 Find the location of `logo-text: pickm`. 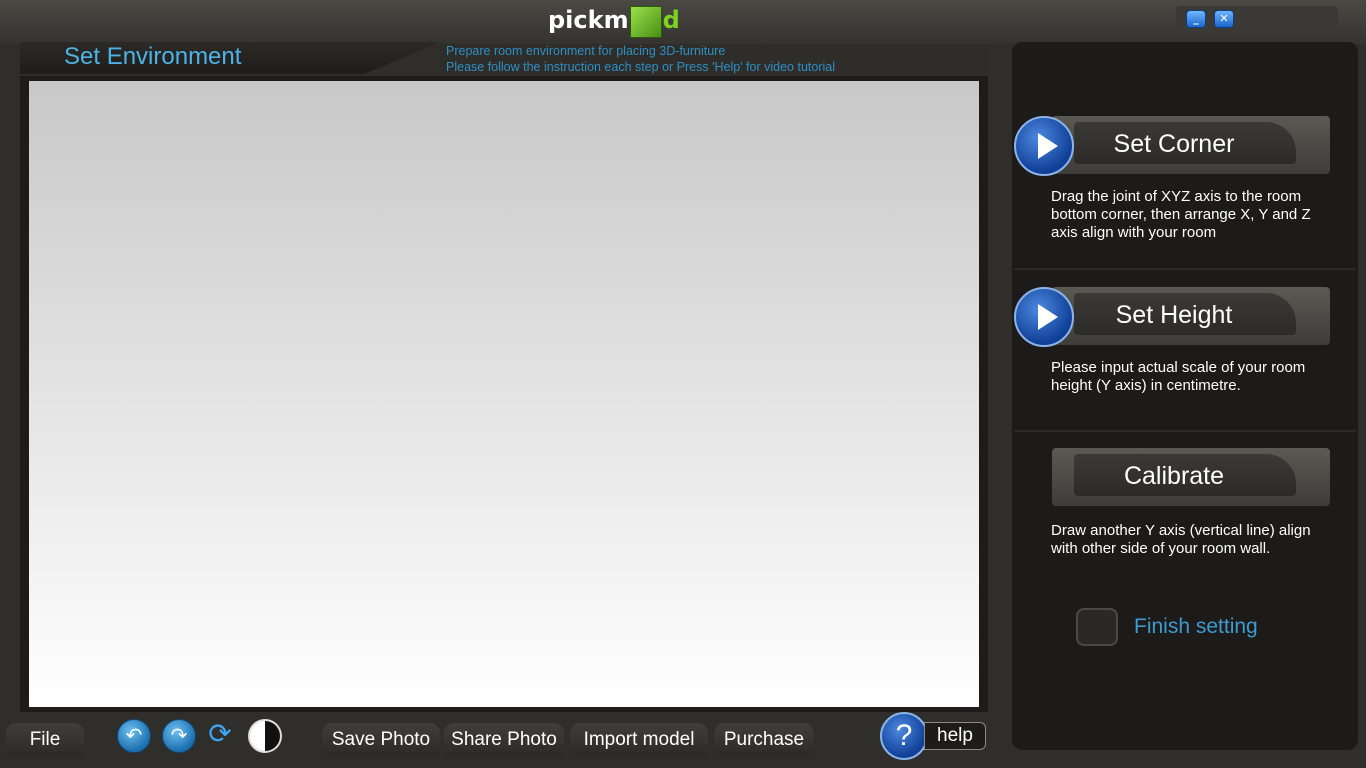

logo-text: pickm is located at coordinates (588, 20).